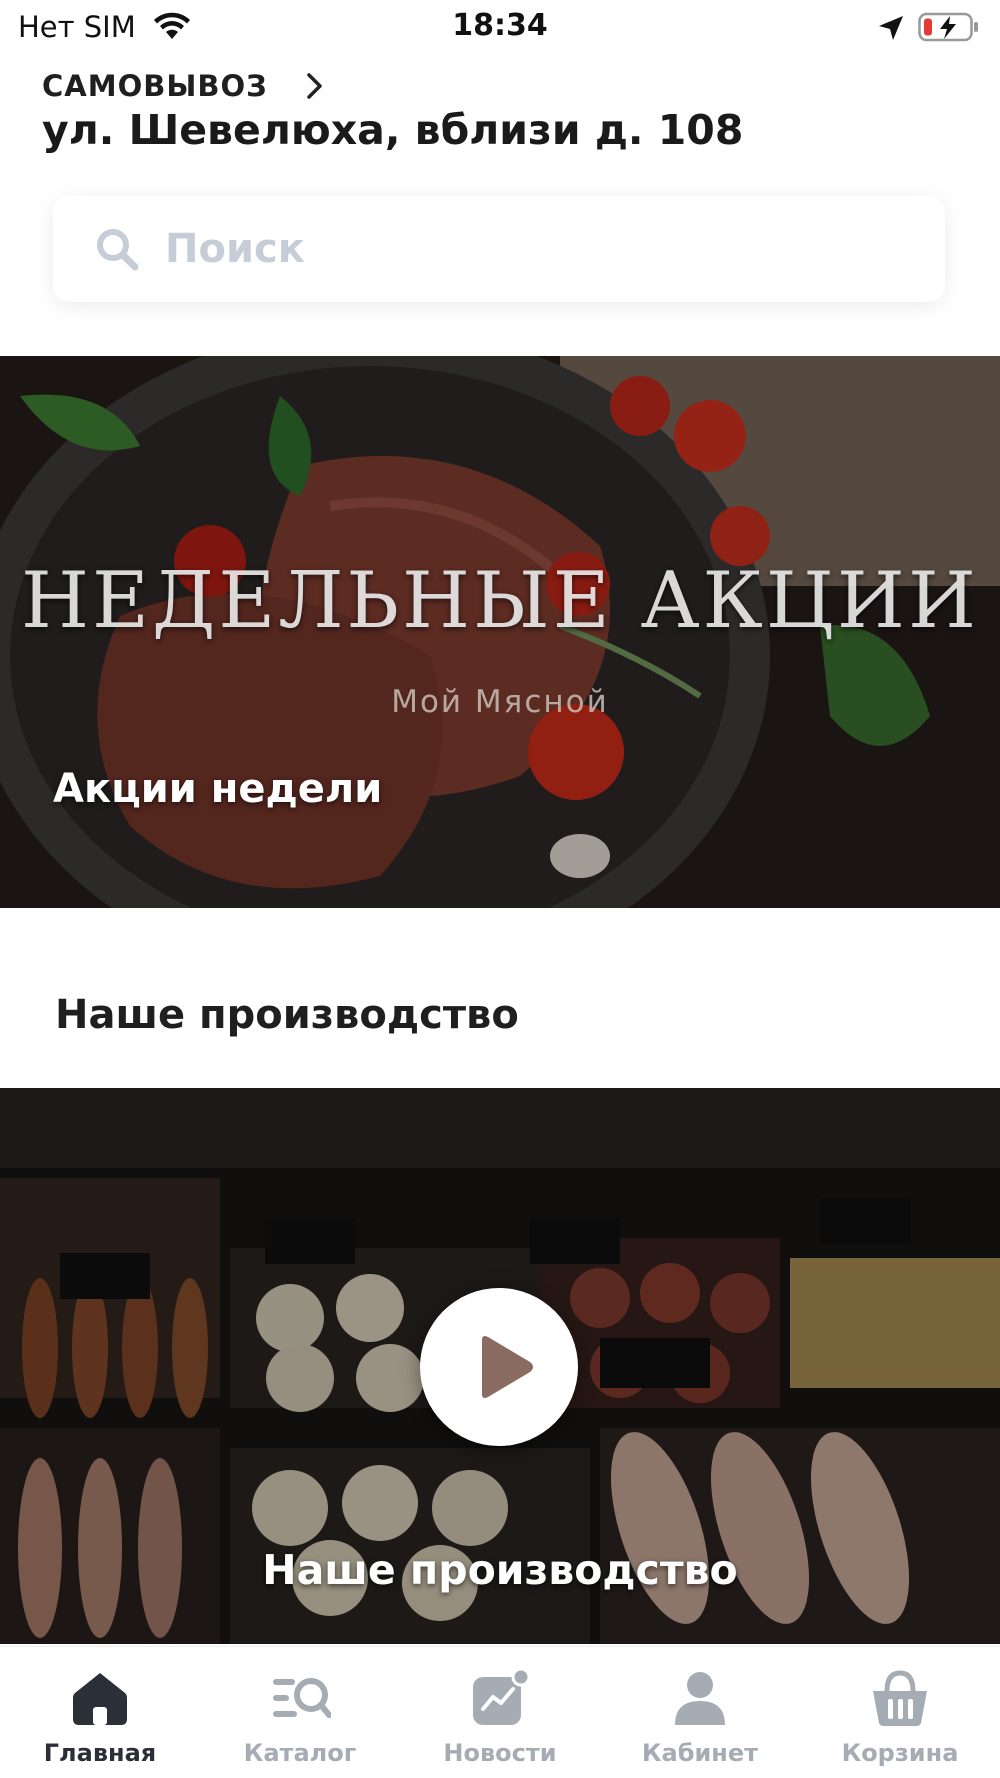 This screenshot has height=1778, width=1000. Describe the element at coordinates (392, 130) in the screenshot. I see `pickup-address: ул. Шевелюха, вблизи д. 108` at that location.